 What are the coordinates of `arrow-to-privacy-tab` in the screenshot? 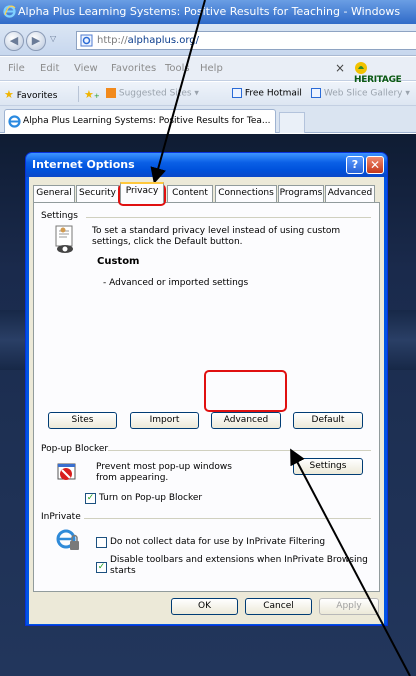 It's located at (178, 92).